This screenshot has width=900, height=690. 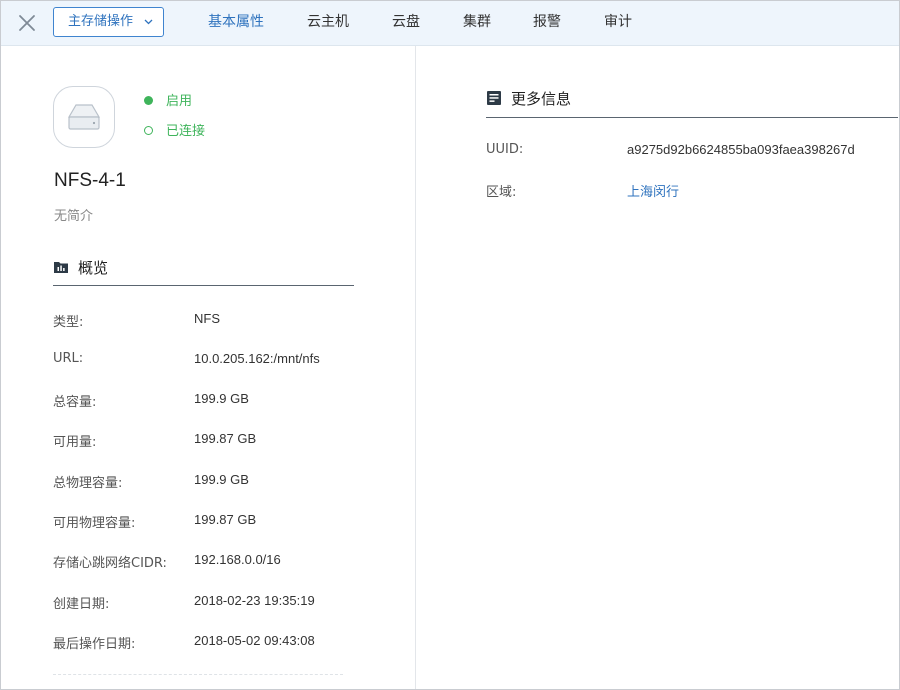 I want to click on resource-description: 无简介, so click(x=74, y=216).